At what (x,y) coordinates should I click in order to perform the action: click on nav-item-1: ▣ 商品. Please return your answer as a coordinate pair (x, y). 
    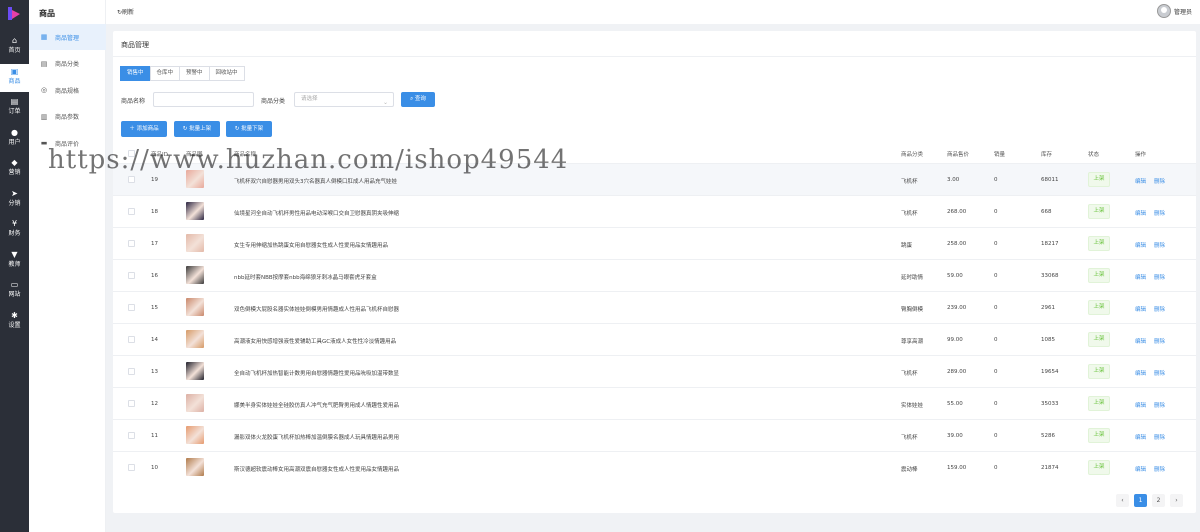
    Looking at the image, I should click on (14, 77).